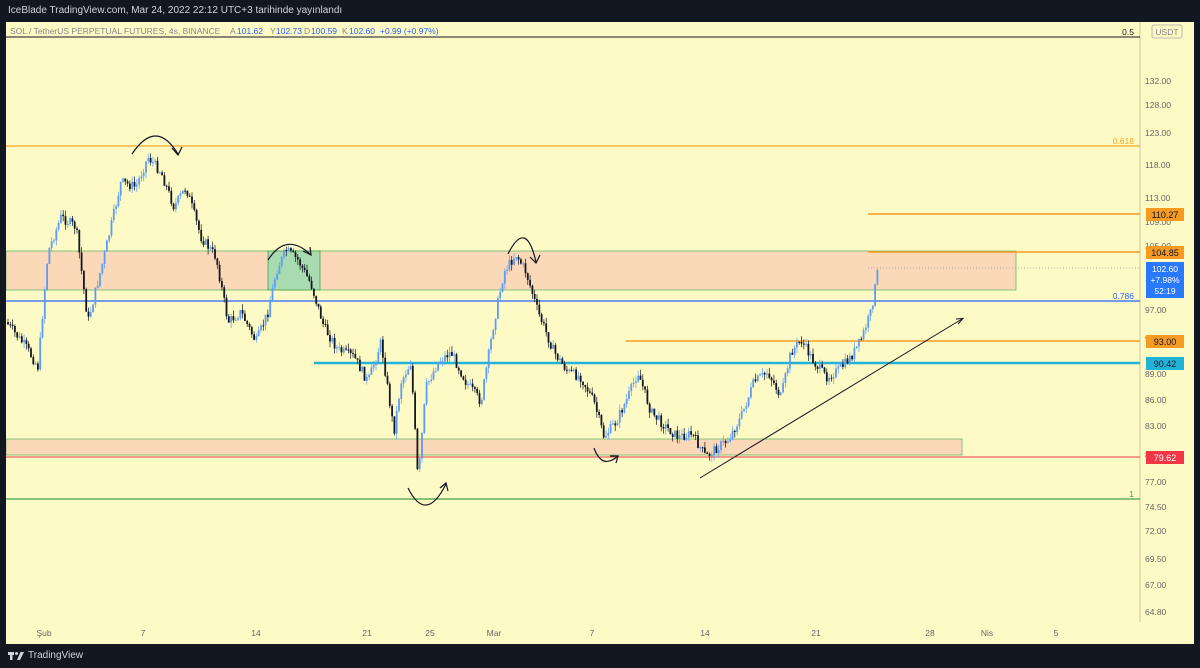  I want to click on time-axis: Şub 7 14 21 25 Mar 7 14 21 28 Nis 5, so click(547, 633).